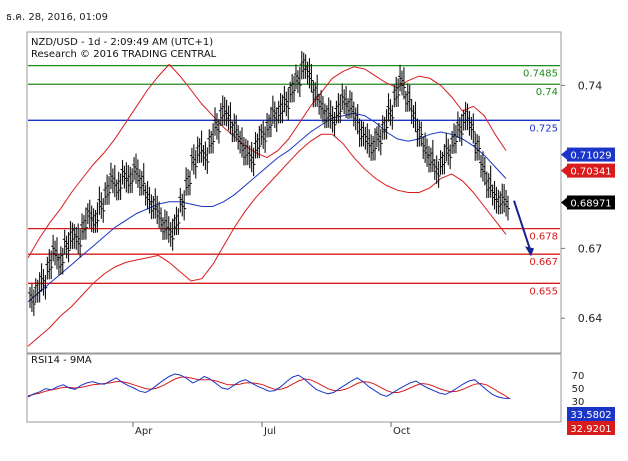  What do you see at coordinates (590, 156) in the screenshot?
I see `value-badge-label: 0.71029` at bounding box center [590, 156].